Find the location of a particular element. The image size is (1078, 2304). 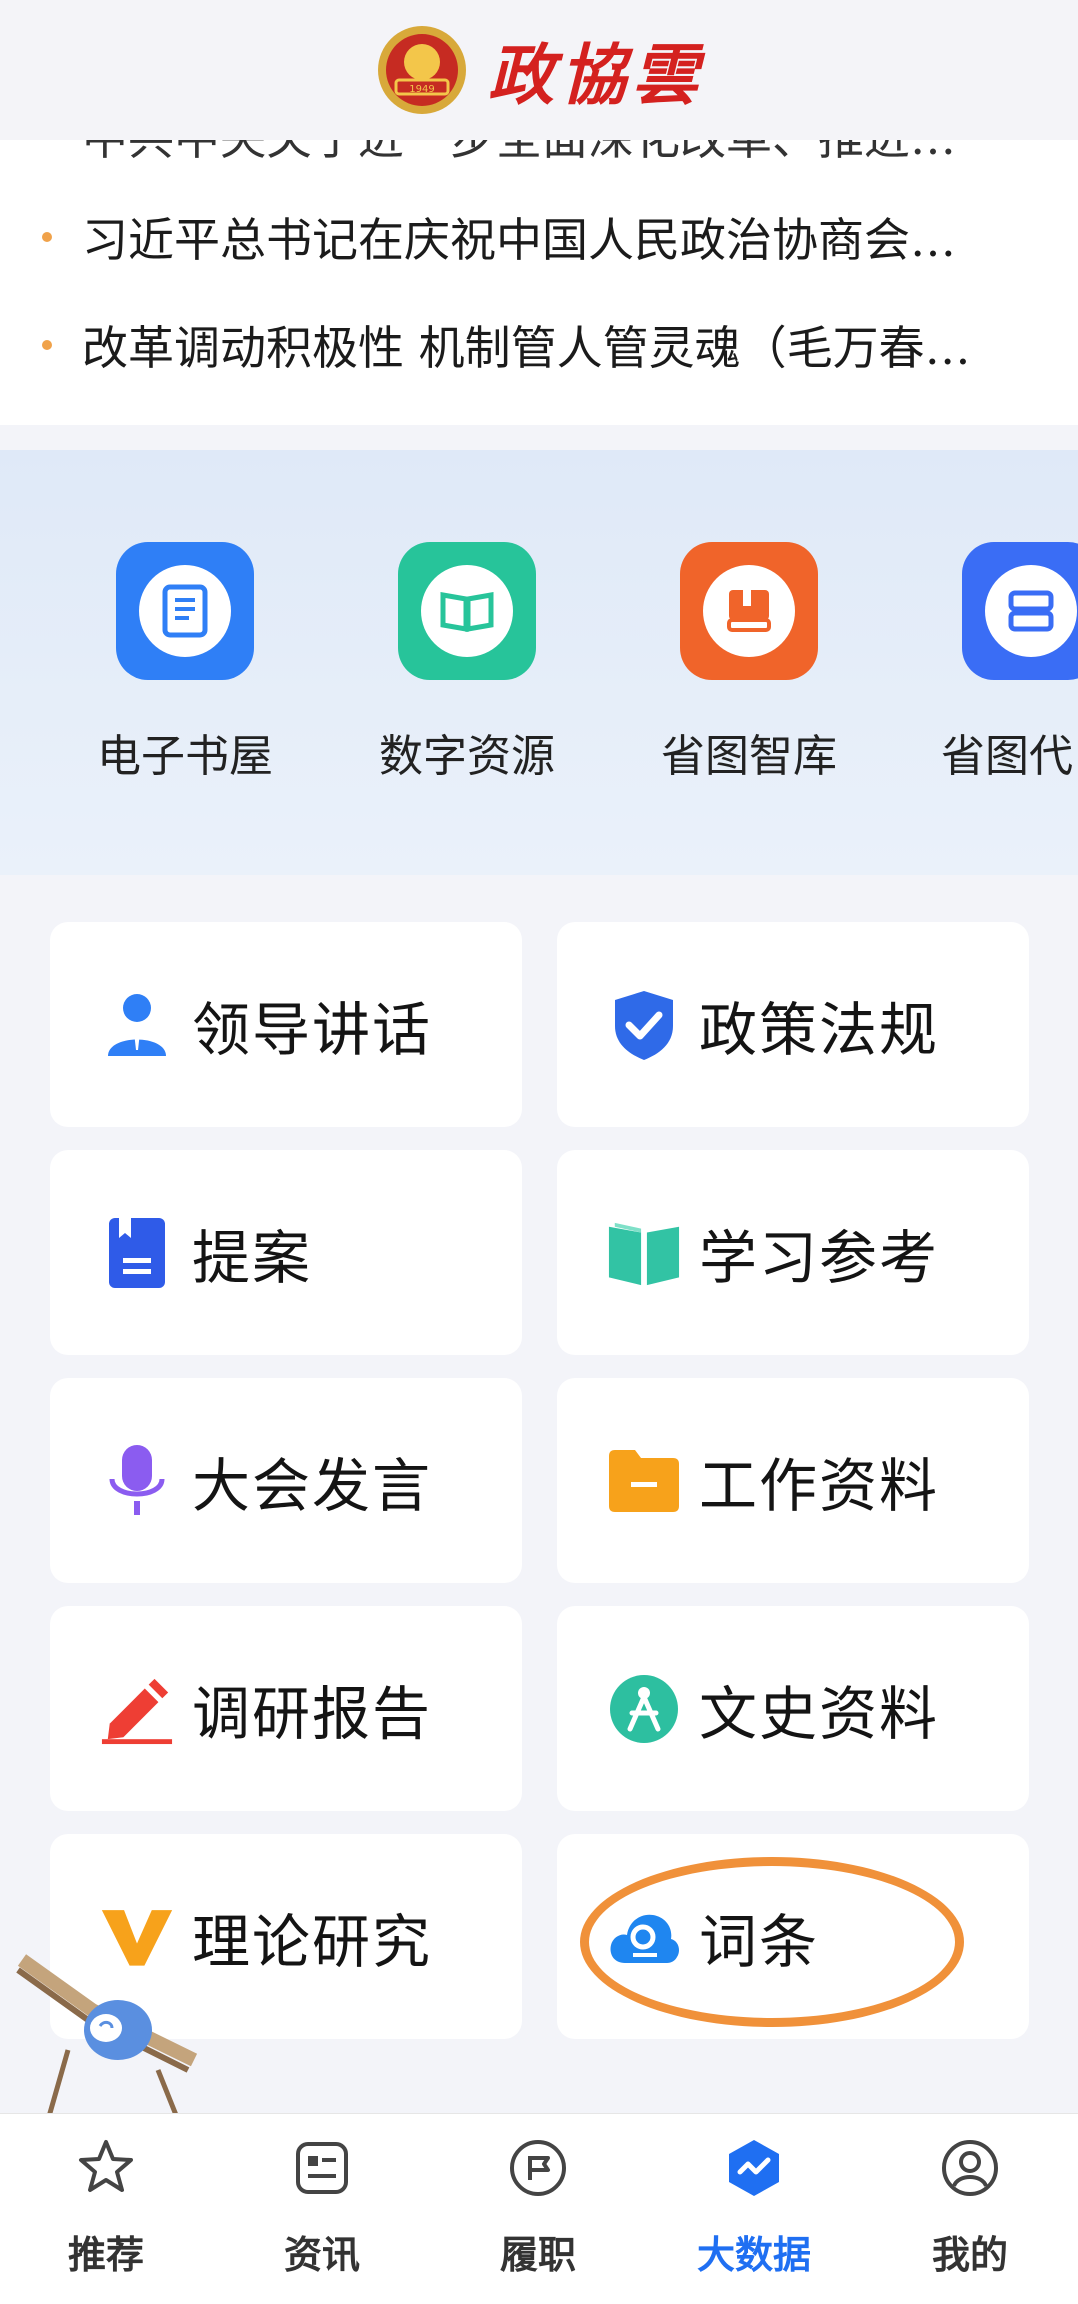

card-work-material: 工作资料 is located at coordinates (793, 1480).